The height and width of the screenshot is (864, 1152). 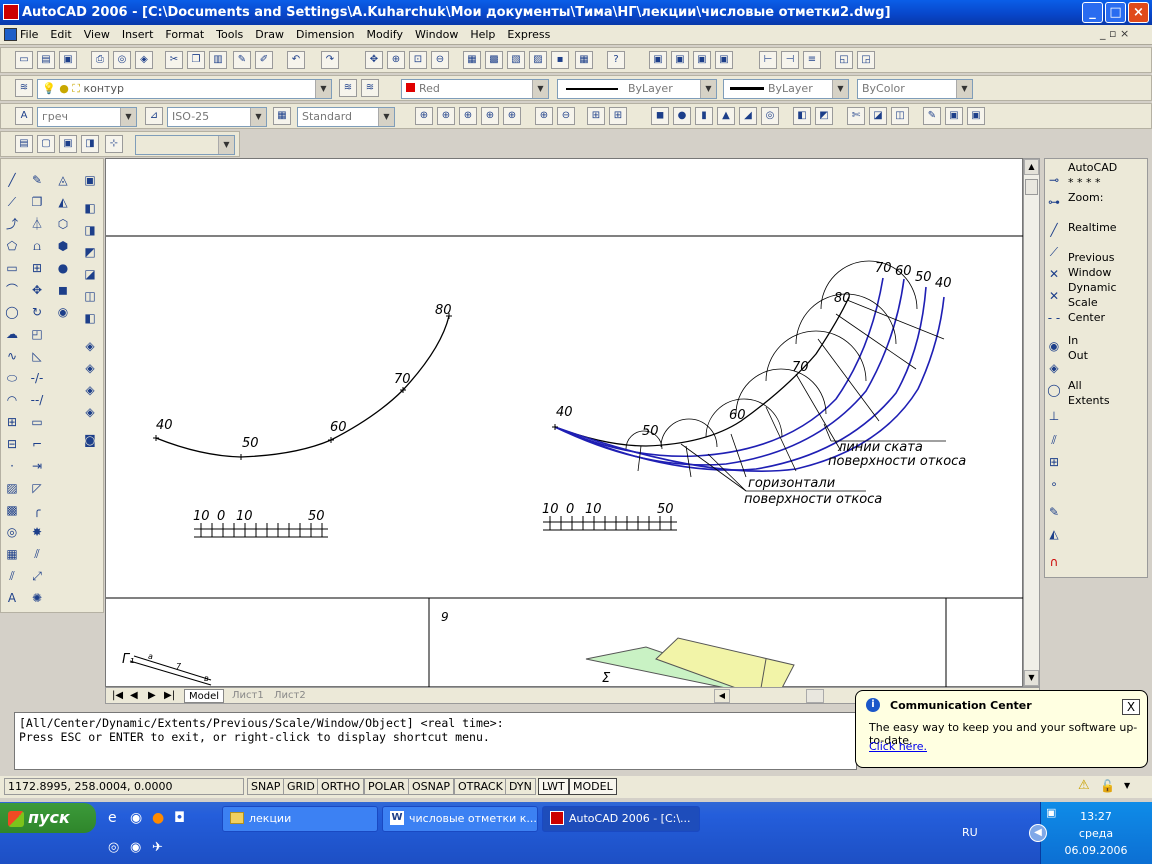 What do you see at coordinates (812, 60) in the screenshot?
I see `dimension-continue-icon: ≡` at bounding box center [812, 60].